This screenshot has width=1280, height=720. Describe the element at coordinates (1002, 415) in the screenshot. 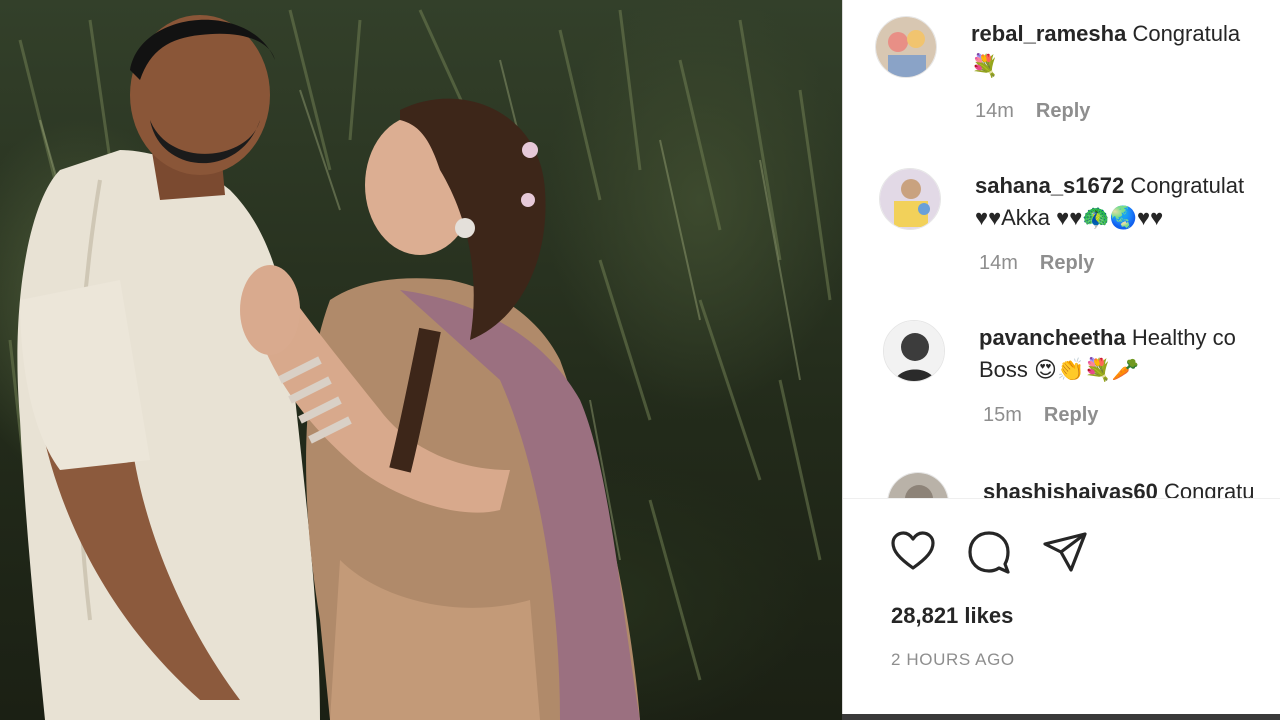

I see `comment-age: 15m` at that location.